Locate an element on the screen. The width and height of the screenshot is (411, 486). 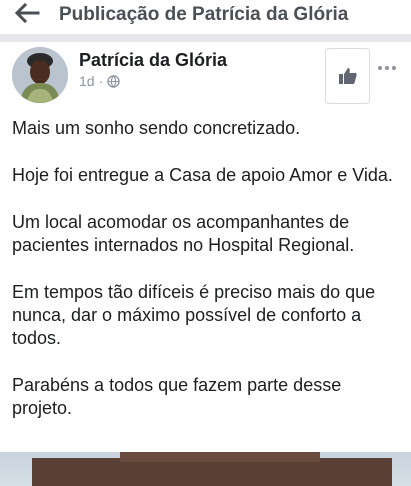
top-bar: Publicação de Patrícia da Glória is located at coordinates (205, 17).